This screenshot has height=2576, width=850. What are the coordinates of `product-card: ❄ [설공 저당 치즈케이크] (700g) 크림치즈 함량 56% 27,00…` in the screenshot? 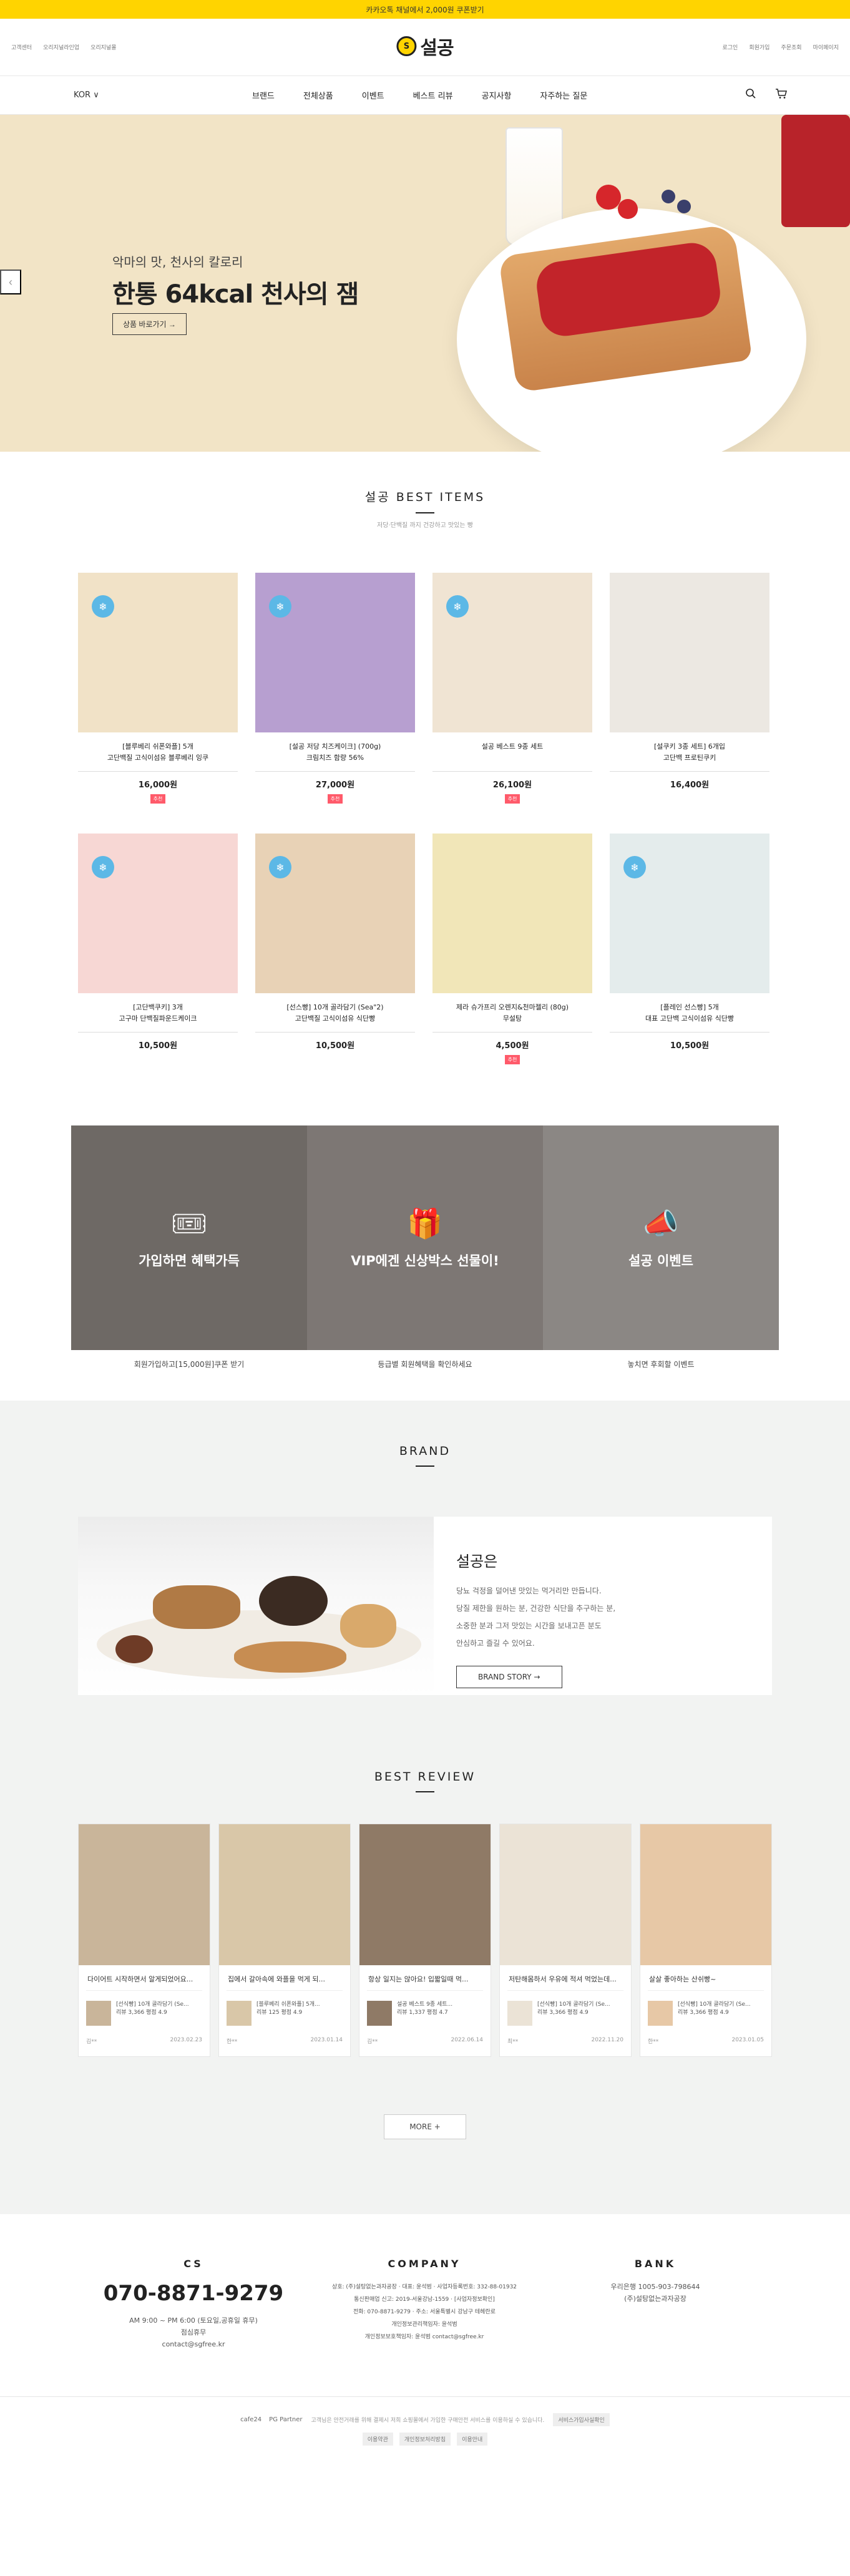 It's located at (335, 688).